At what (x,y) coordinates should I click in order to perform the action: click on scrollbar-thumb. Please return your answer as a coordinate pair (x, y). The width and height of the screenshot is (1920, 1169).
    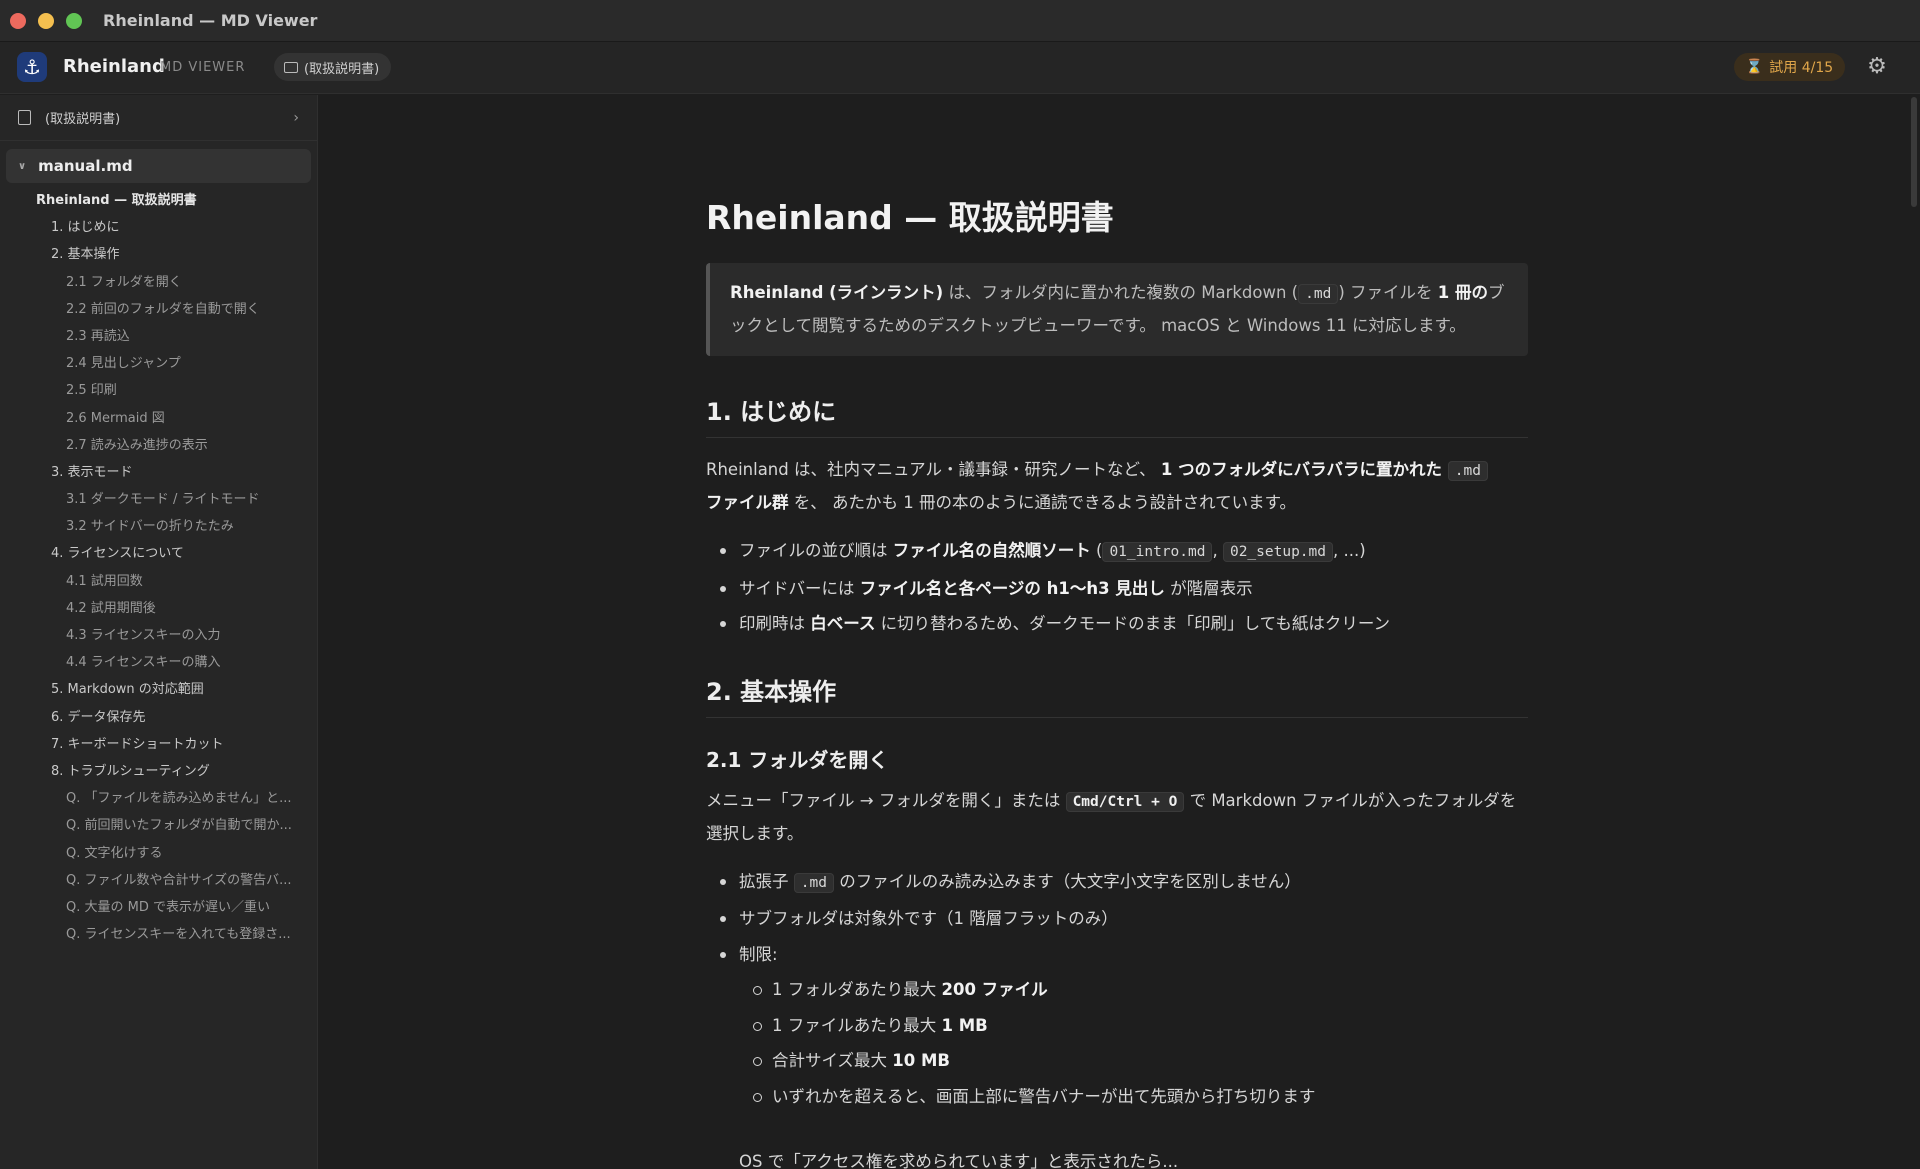
    Looking at the image, I should click on (1914, 152).